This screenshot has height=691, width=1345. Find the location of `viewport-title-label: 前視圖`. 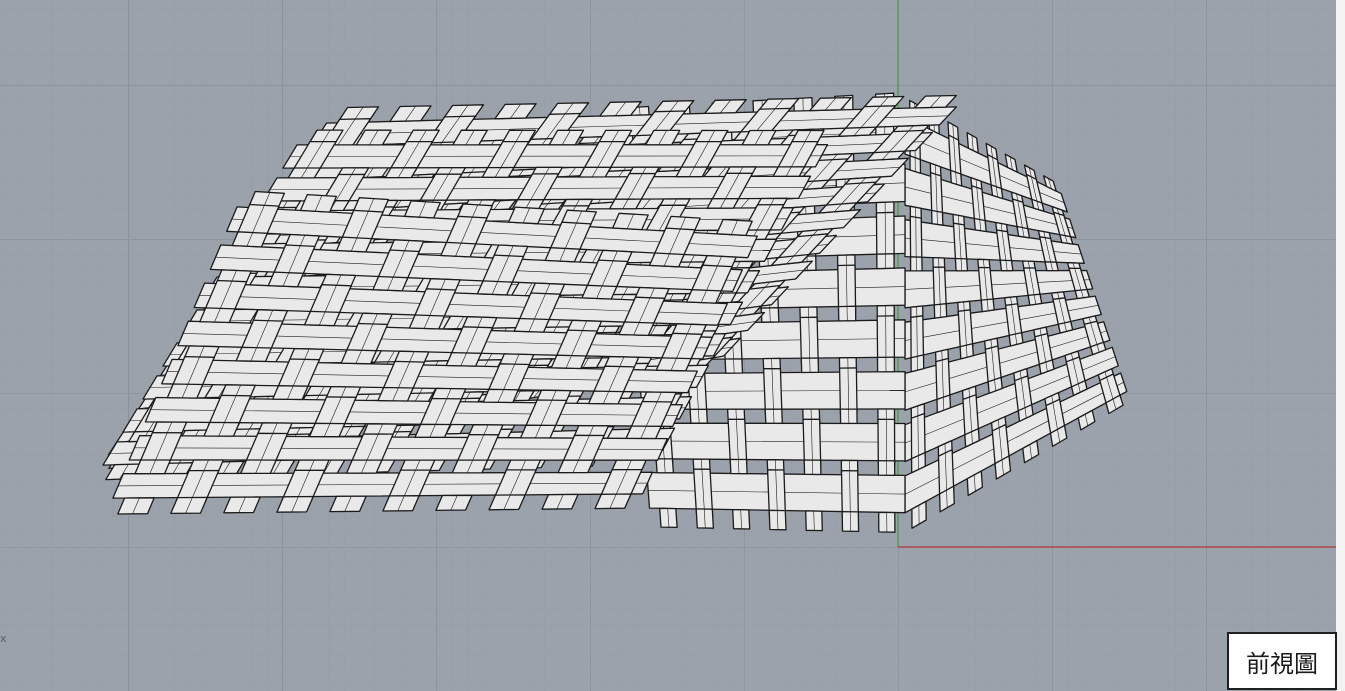

viewport-title-label: 前視圖 is located at coordinates (1282, 661).